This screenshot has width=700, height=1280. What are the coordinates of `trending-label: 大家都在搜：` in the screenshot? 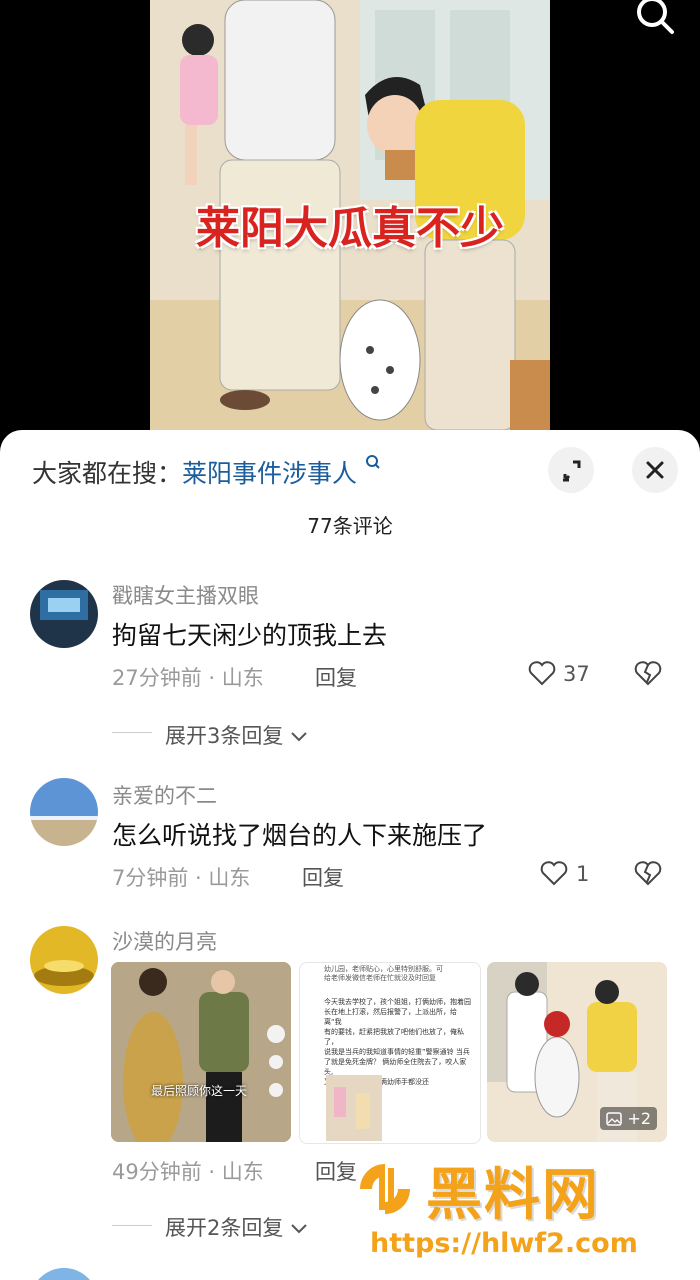 It's located at (107, 473).